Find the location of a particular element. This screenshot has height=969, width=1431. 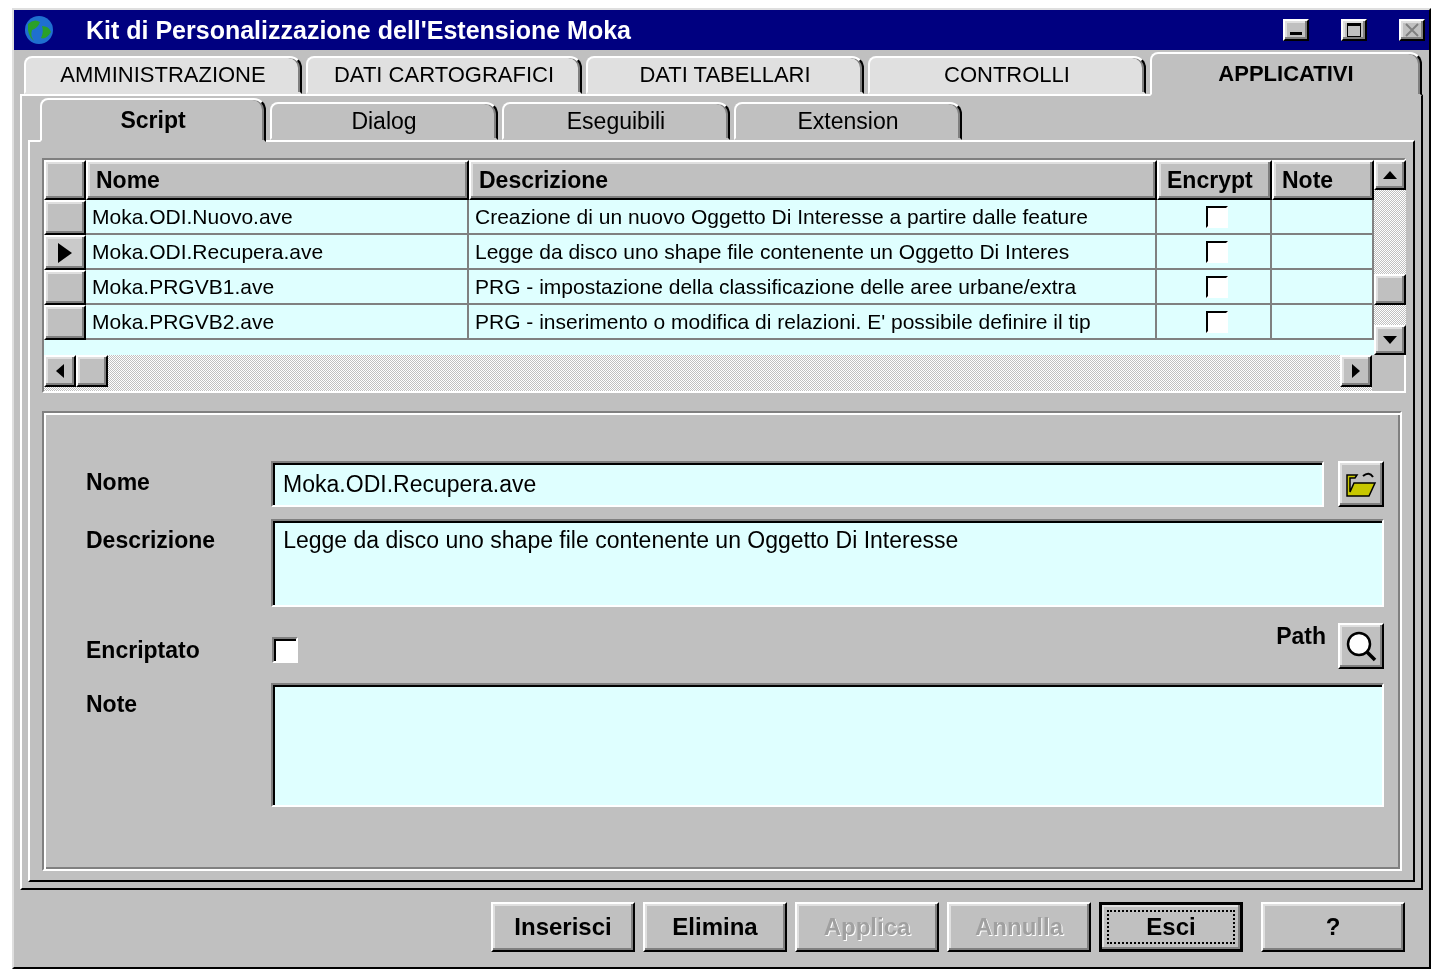

scroll-down-button is located at coordinates (1390, 339).